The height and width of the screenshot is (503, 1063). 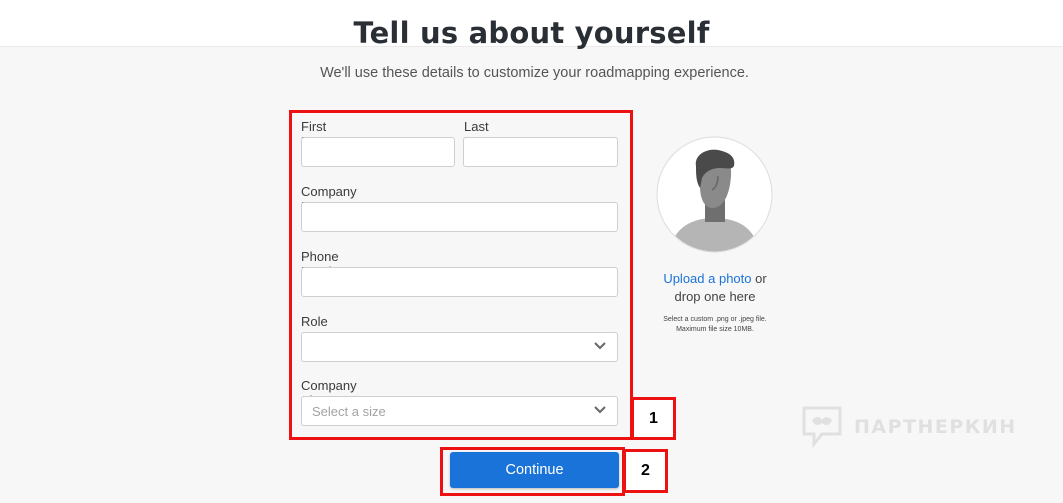 I want to click on watermark-text: ПАРТНЕРКИН, so click(x=935, y=427).